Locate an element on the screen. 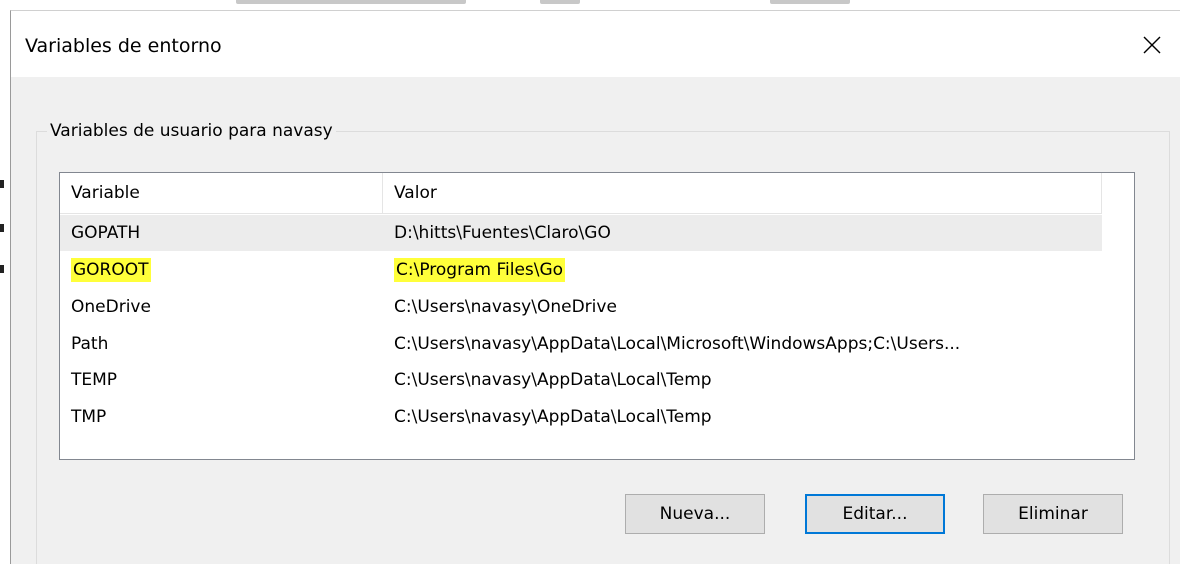 The image size is (1180, 564). delete-button: Eliminar is located at coordinates (1053, 514).